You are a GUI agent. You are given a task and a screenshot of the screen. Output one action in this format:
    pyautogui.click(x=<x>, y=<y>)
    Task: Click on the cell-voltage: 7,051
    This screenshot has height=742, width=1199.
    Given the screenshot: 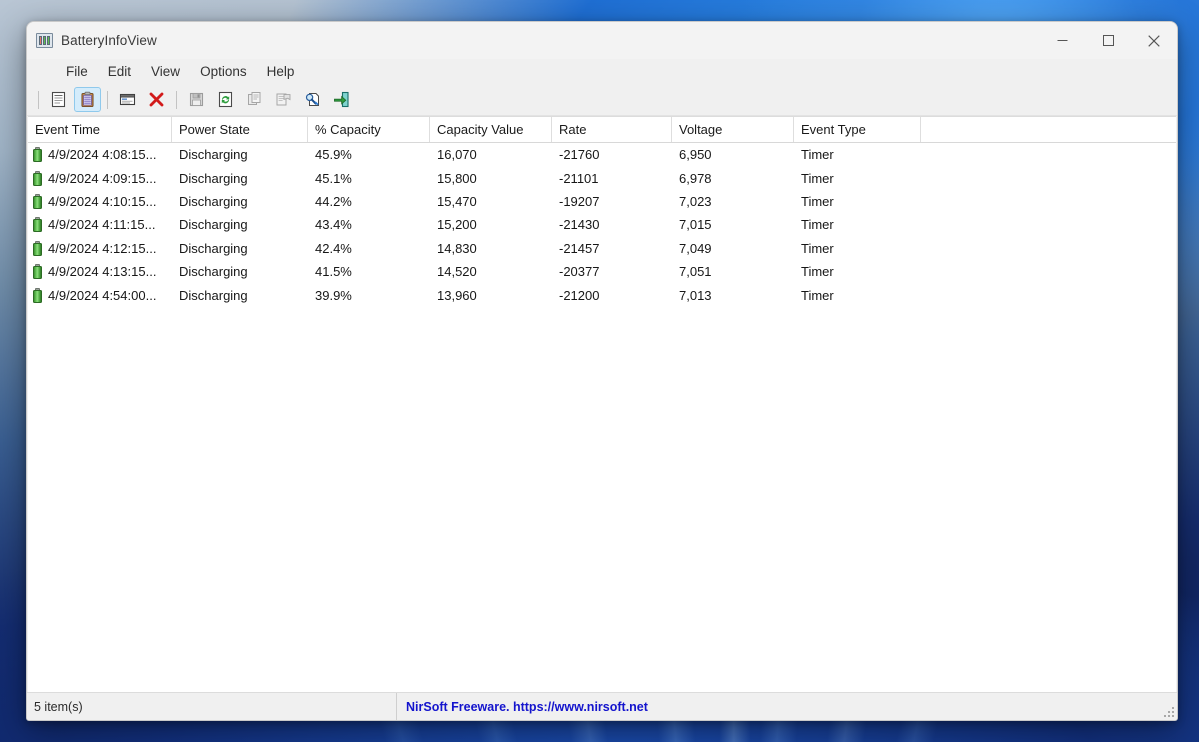 What is the action you would take?
    pyautogui.click(x=695, y=272)
    